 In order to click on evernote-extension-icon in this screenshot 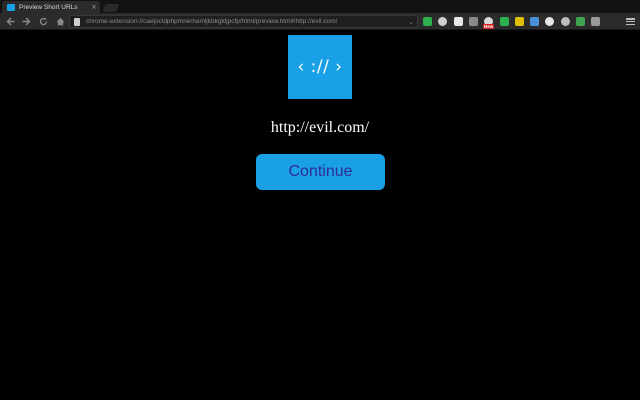, I will do `click(504, 21)`.